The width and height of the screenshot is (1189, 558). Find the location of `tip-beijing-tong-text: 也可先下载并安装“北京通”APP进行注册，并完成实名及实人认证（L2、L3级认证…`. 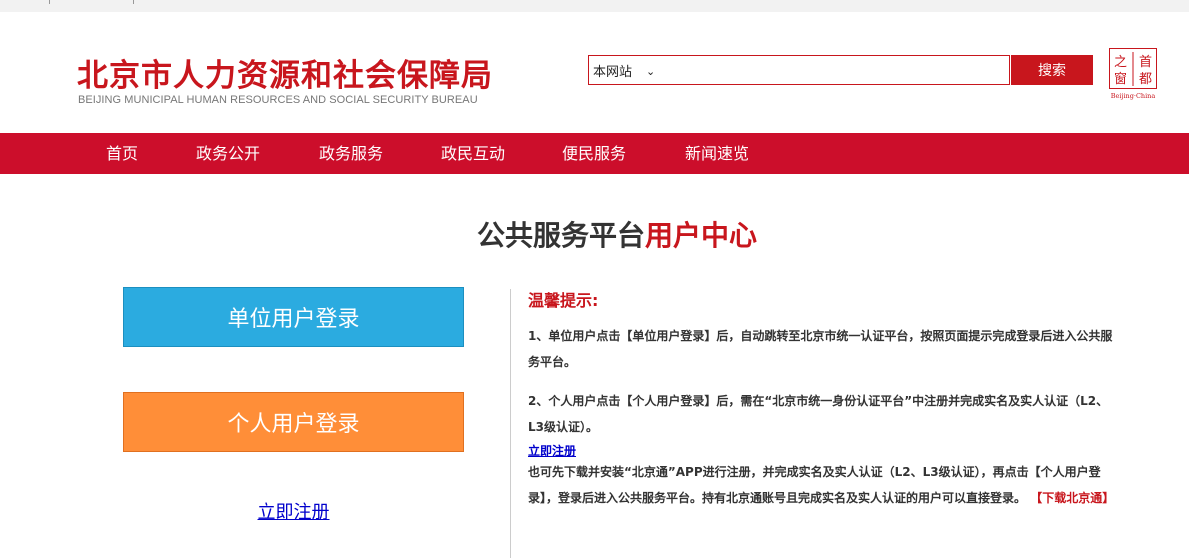

tip-beijing-tong-text: 也可先下载并安装“北京通”APP进行注册，并完成实名及实人认证（L2、L3级认证… is located at coordinates (814, 485).